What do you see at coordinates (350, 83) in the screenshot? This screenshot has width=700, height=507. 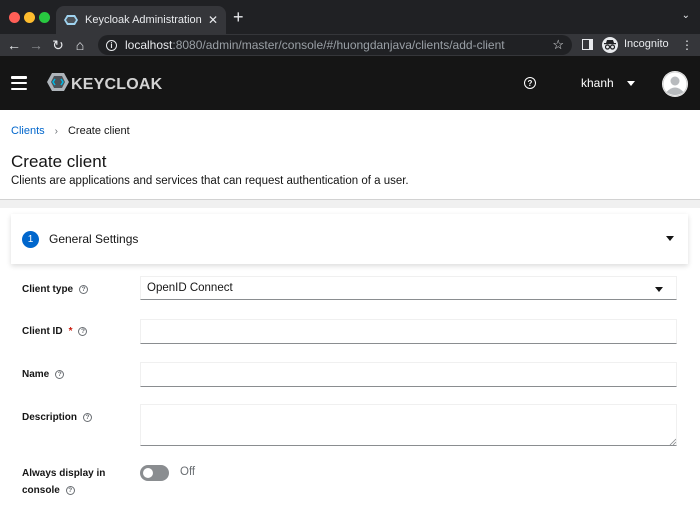 I see `app-masthead: KEYCLOAK ? khanh` at bounding box center [350, 83].